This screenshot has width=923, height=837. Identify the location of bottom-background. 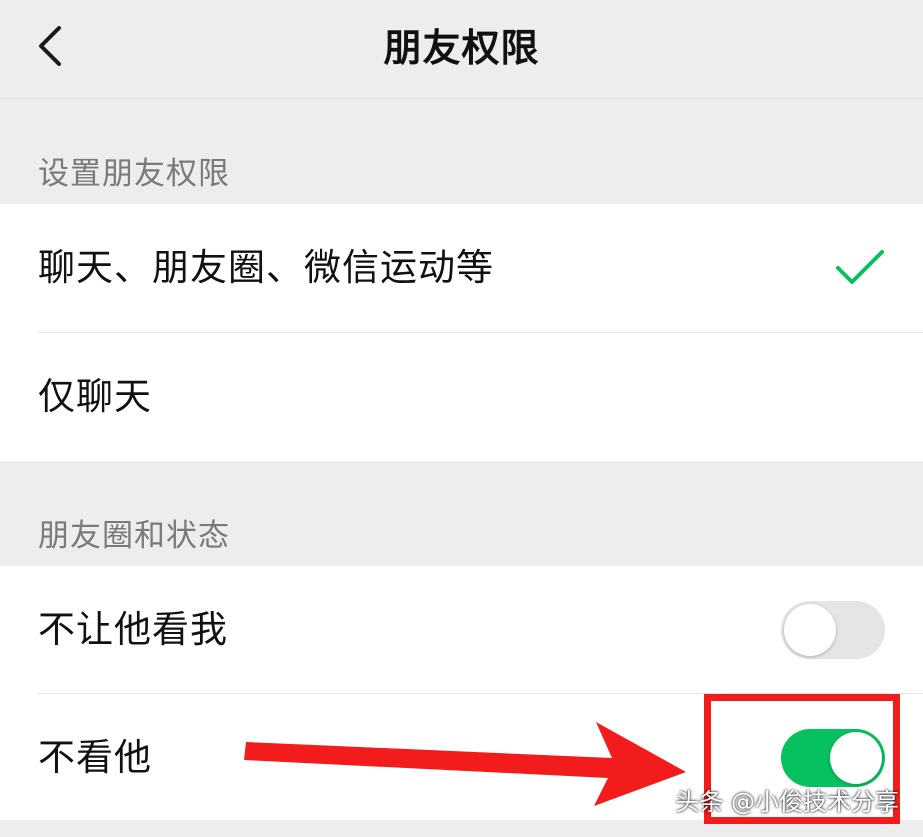
(461, 828).